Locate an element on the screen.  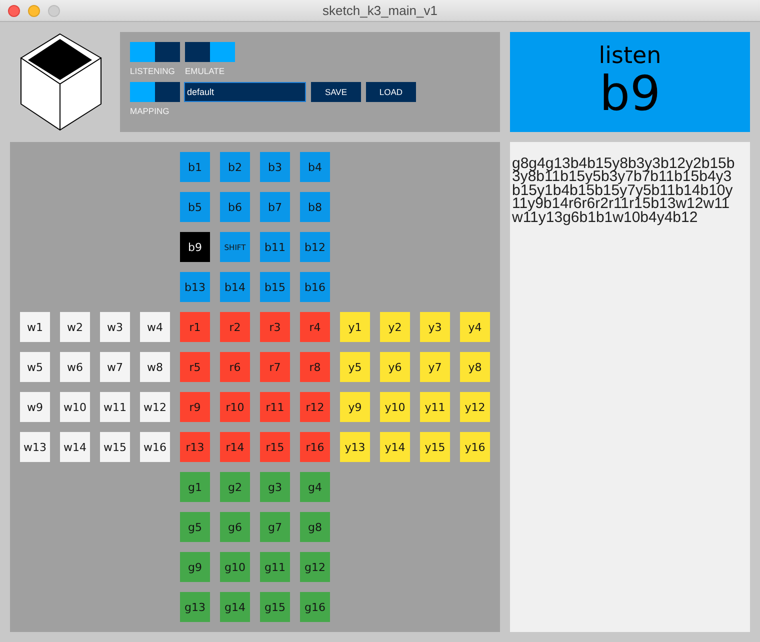
text-field: default is located at coordinates (245, 92).